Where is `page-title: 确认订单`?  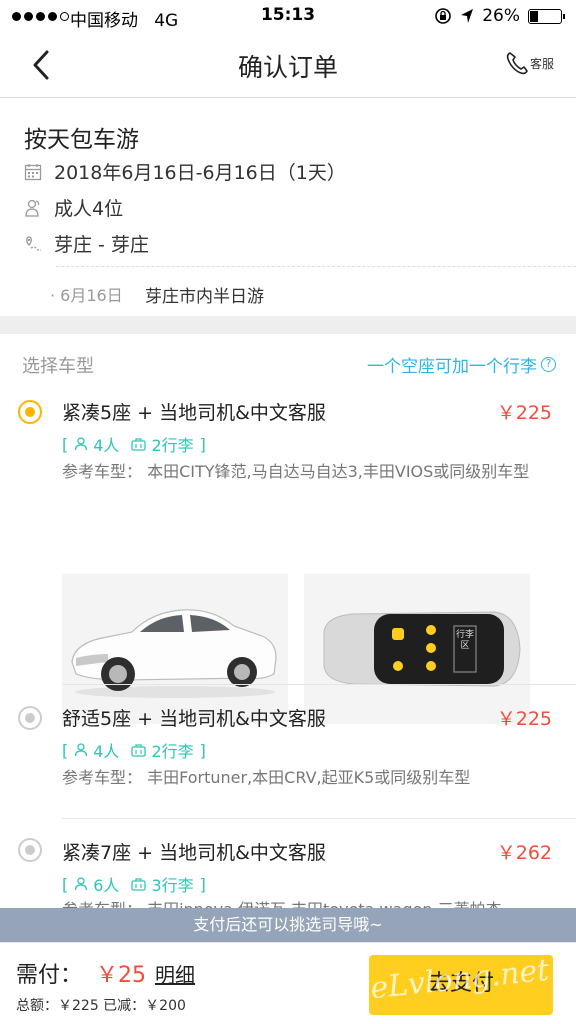 page-title: 确认订单 is located at coordinates (287, 67).